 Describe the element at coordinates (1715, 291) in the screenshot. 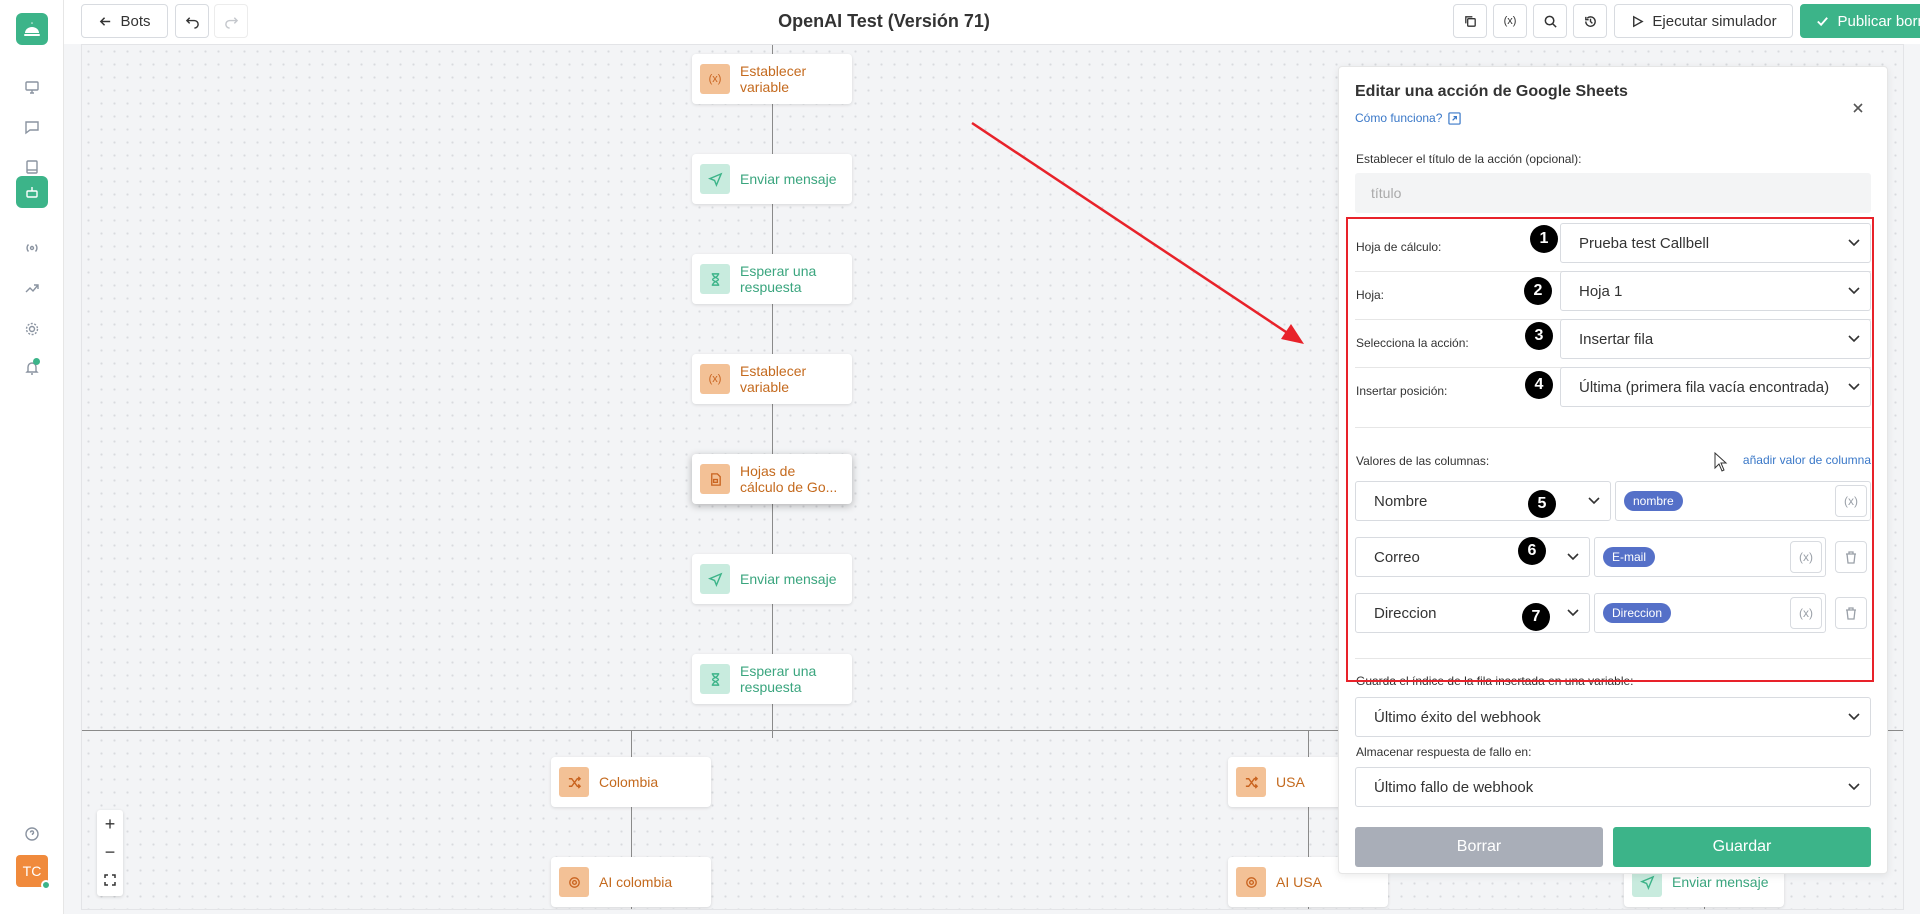

I see `sheet-select: Hoja 1` at that location.